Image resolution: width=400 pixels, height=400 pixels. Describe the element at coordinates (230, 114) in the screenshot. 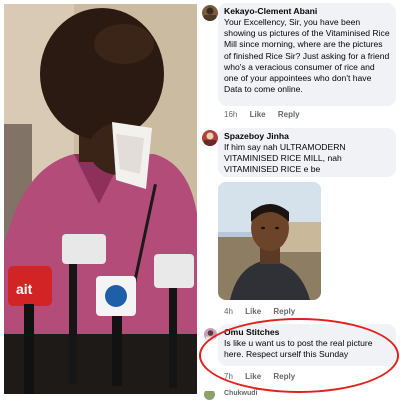

I see `comment-time: 16h` at that location.